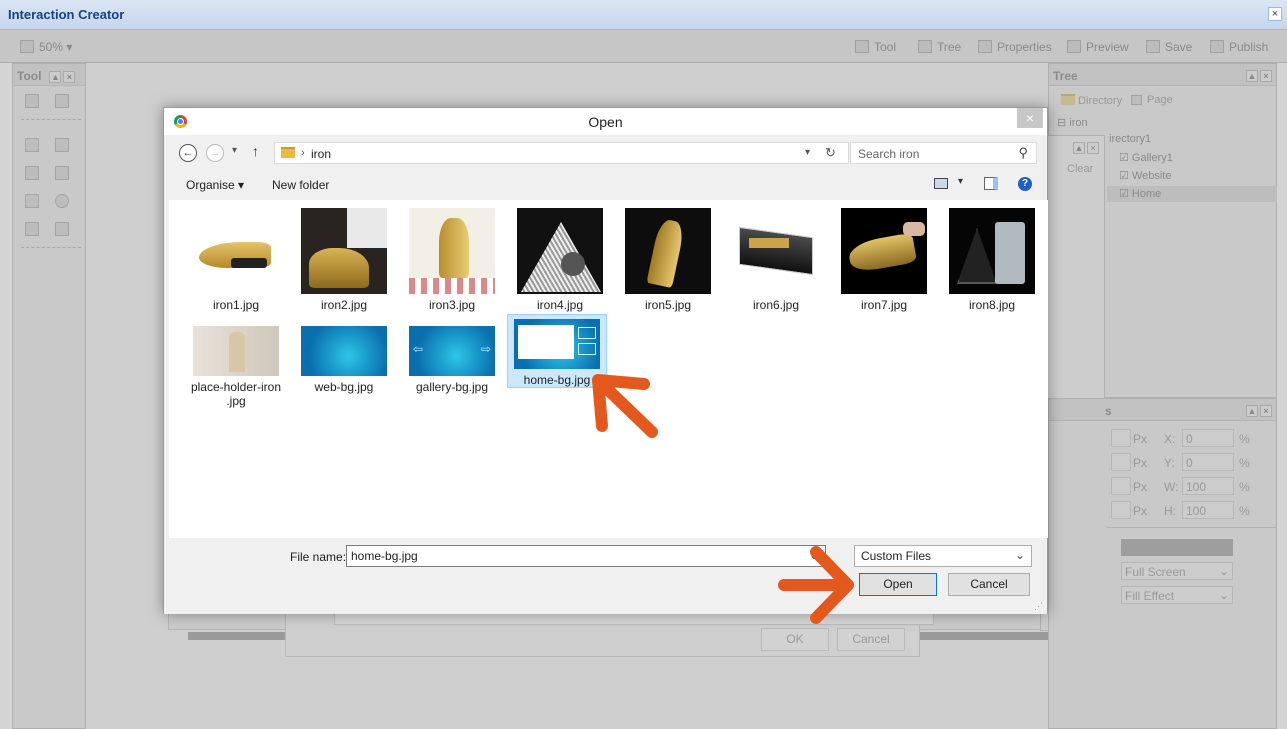 The image size is (1287, 729). I want to click on file-item: iron7.jpg, so click(884, 263).